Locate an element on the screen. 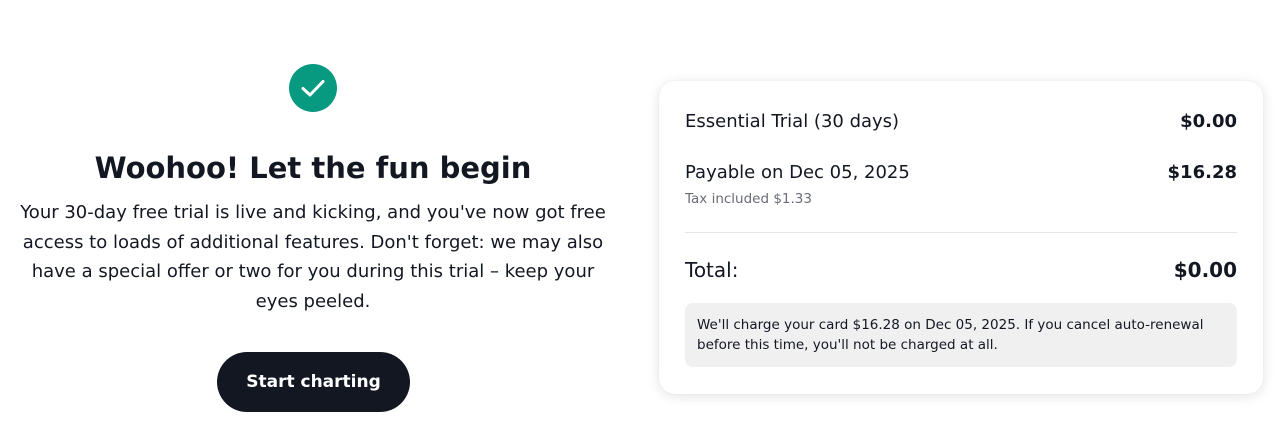 The image size is (1280, 430). plan-row: Essential Trial (30 days) $0.00 is located at coordinates (961, 122).